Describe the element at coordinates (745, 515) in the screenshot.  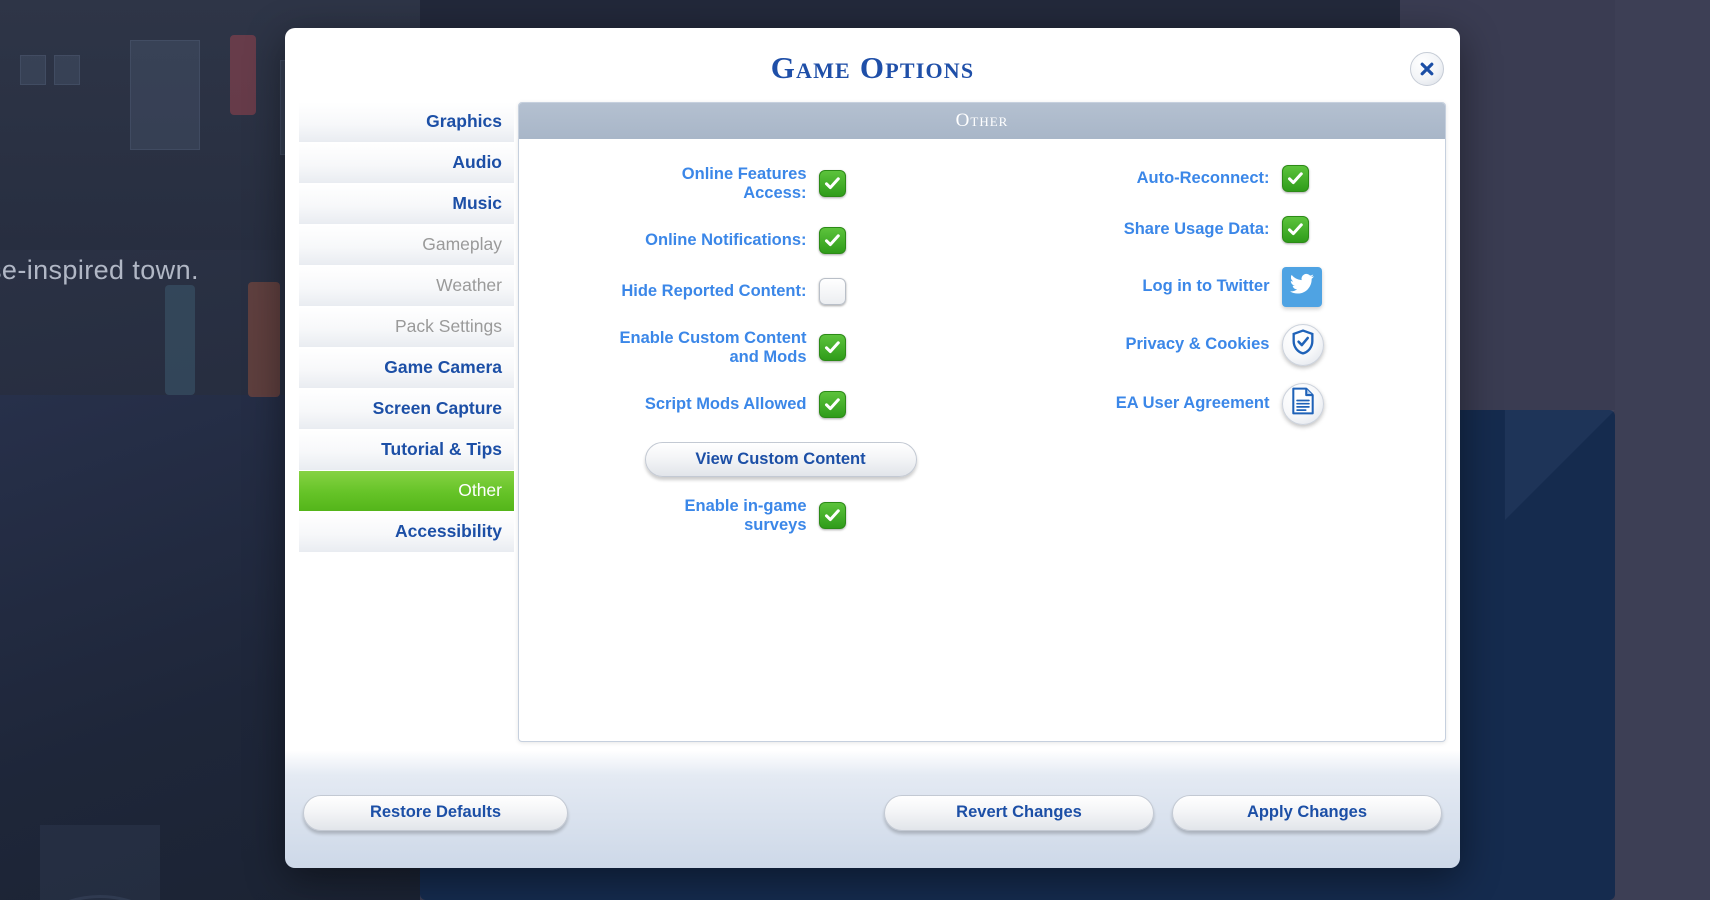
I see `option-label: Enable in-game surveys` at that location.